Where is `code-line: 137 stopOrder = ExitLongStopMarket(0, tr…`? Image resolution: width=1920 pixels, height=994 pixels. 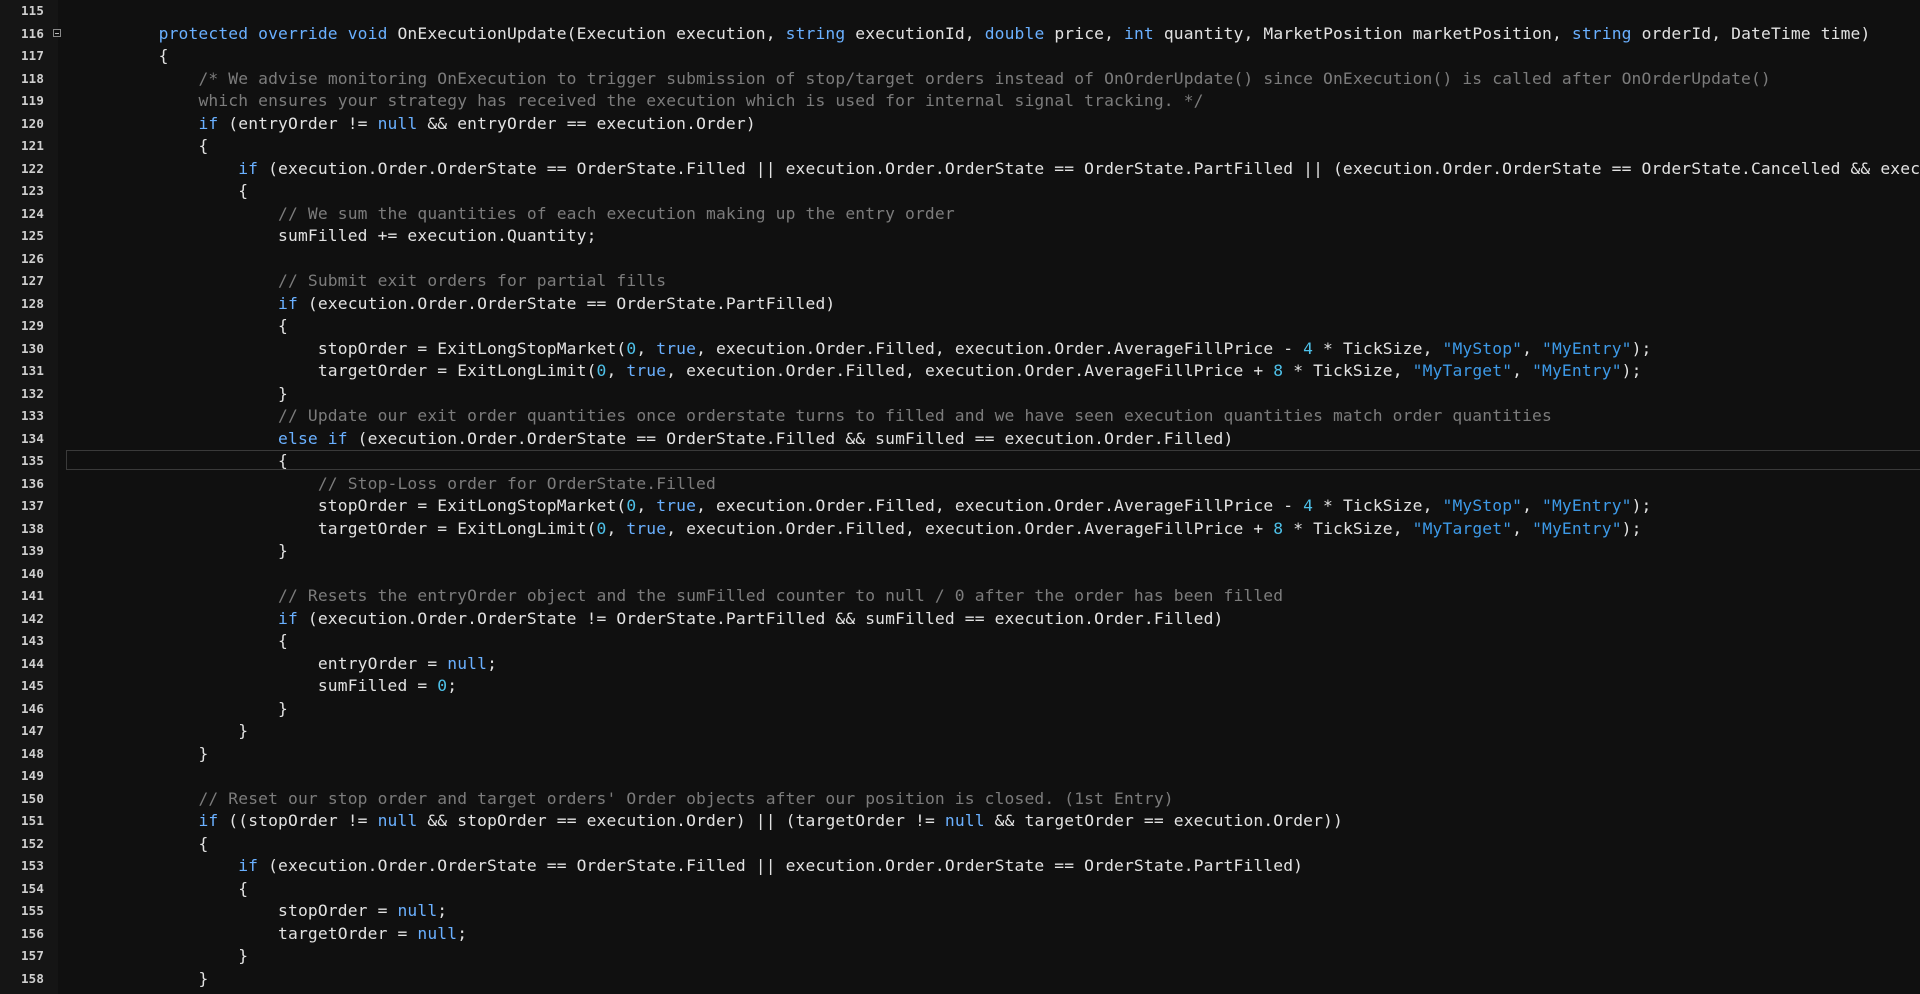 code-line: 137 stopOrder = ExitLongStopMarket(0, tr… is located at coordinates (960, 506).